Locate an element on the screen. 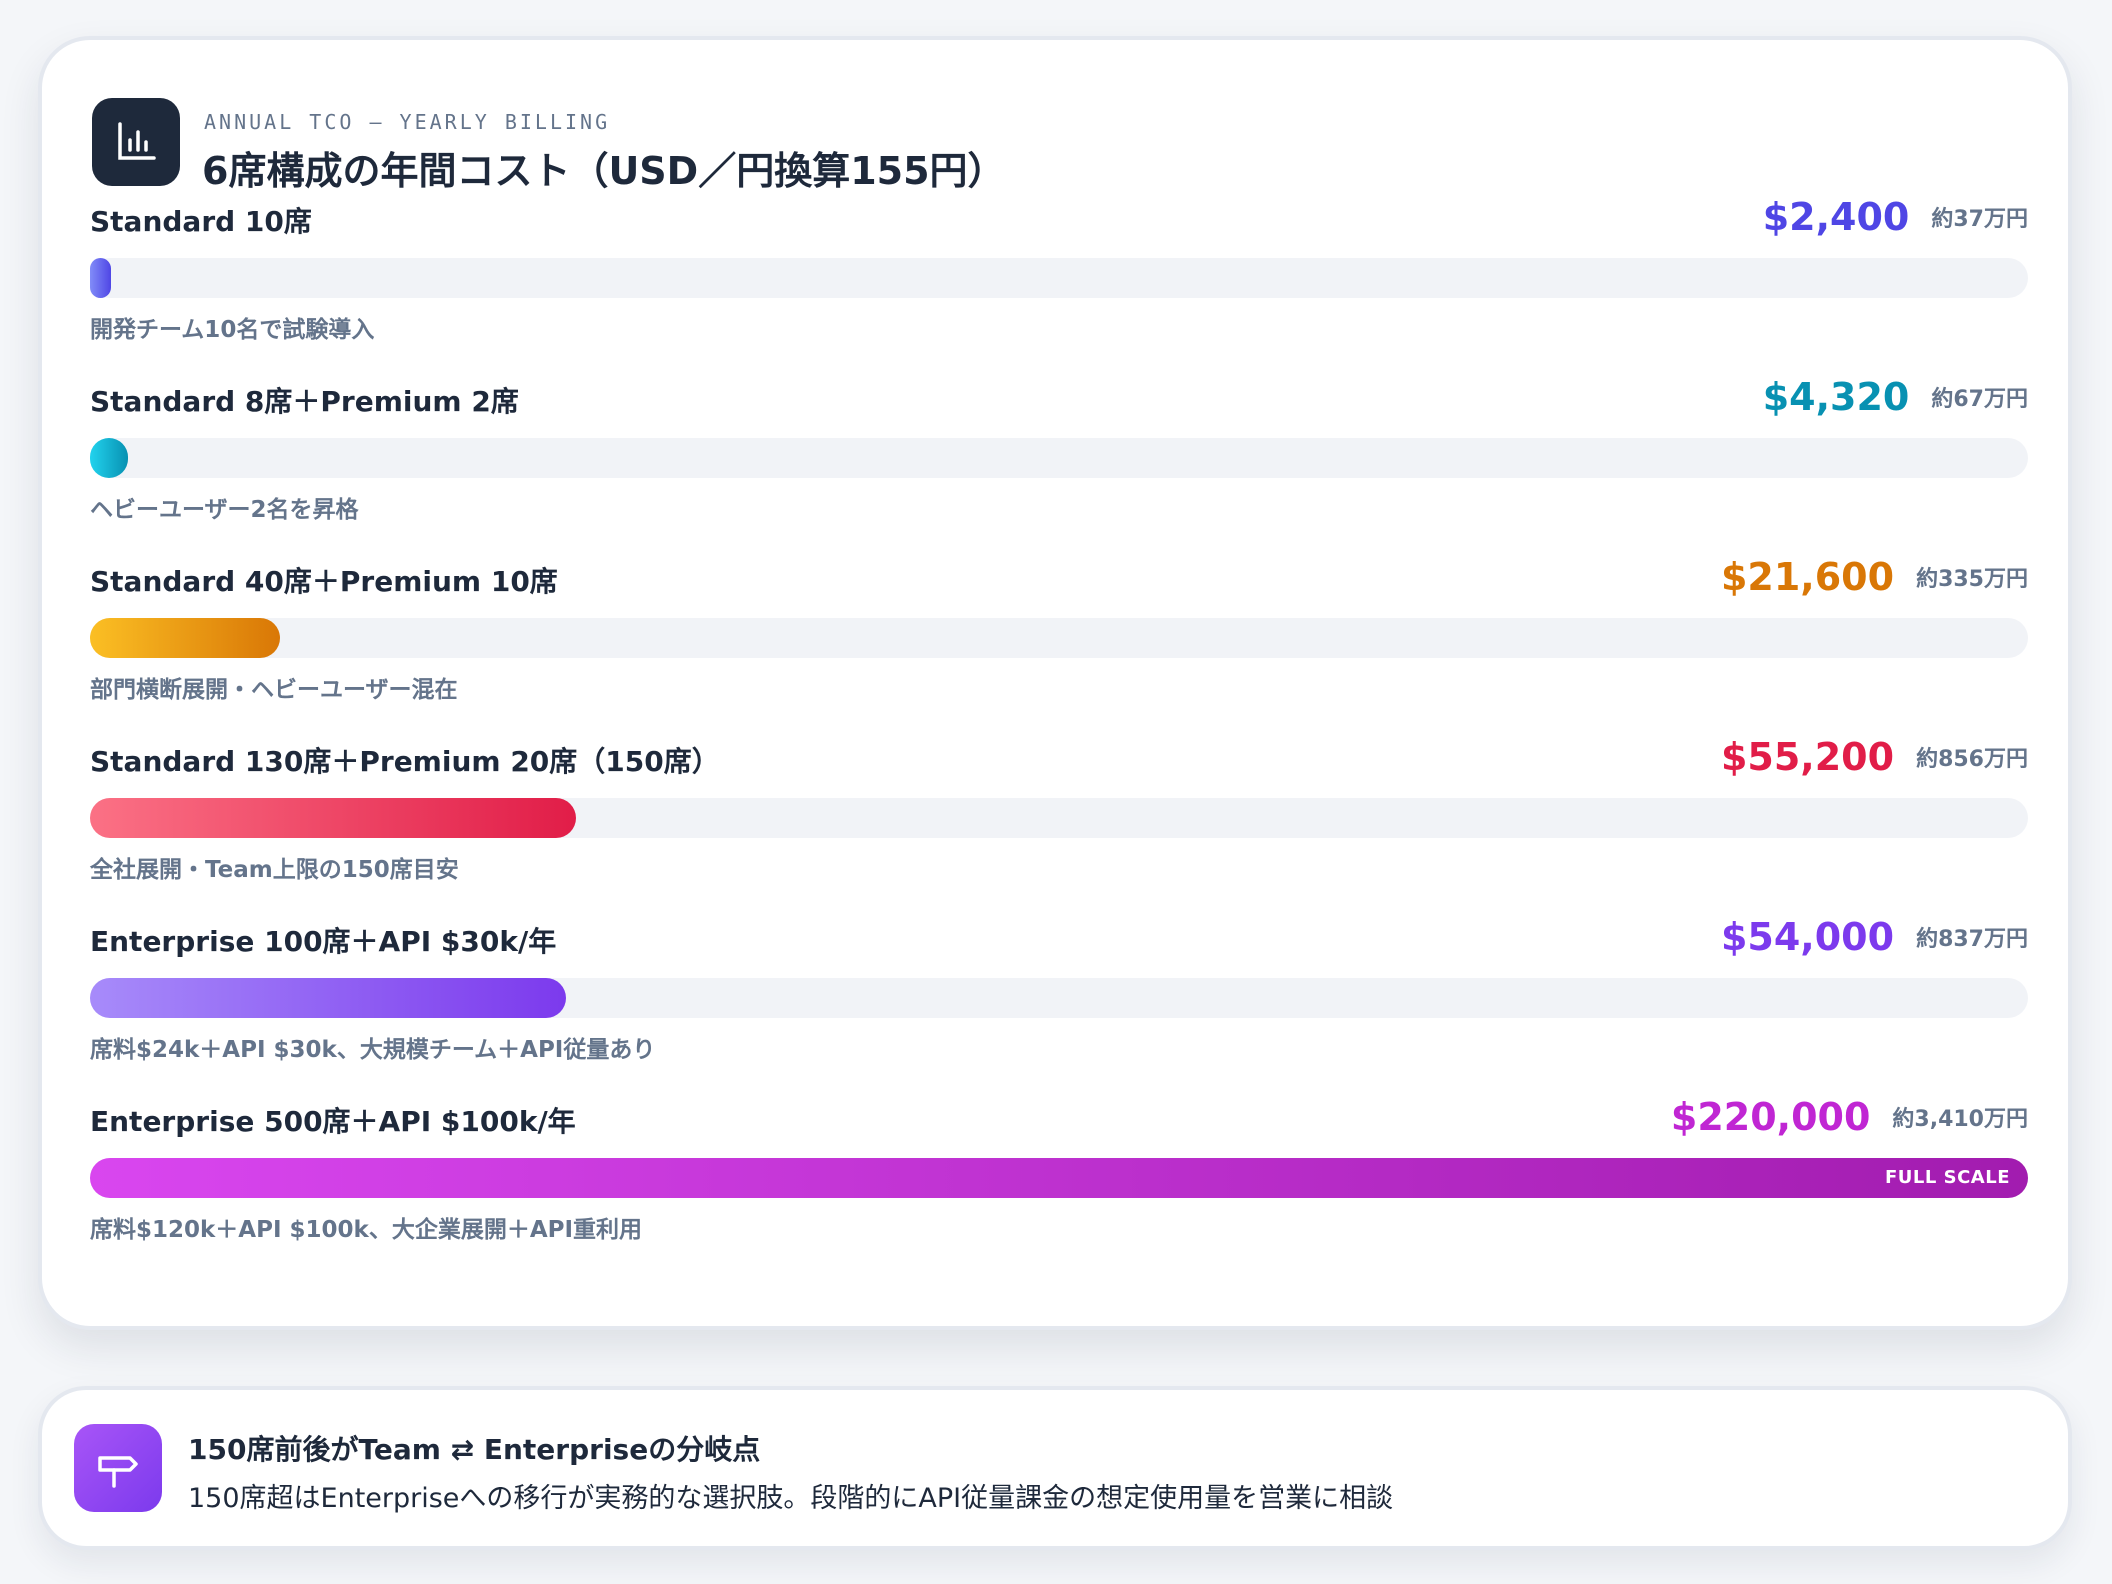  signpost-icon is located at coordinates (118, 1468).